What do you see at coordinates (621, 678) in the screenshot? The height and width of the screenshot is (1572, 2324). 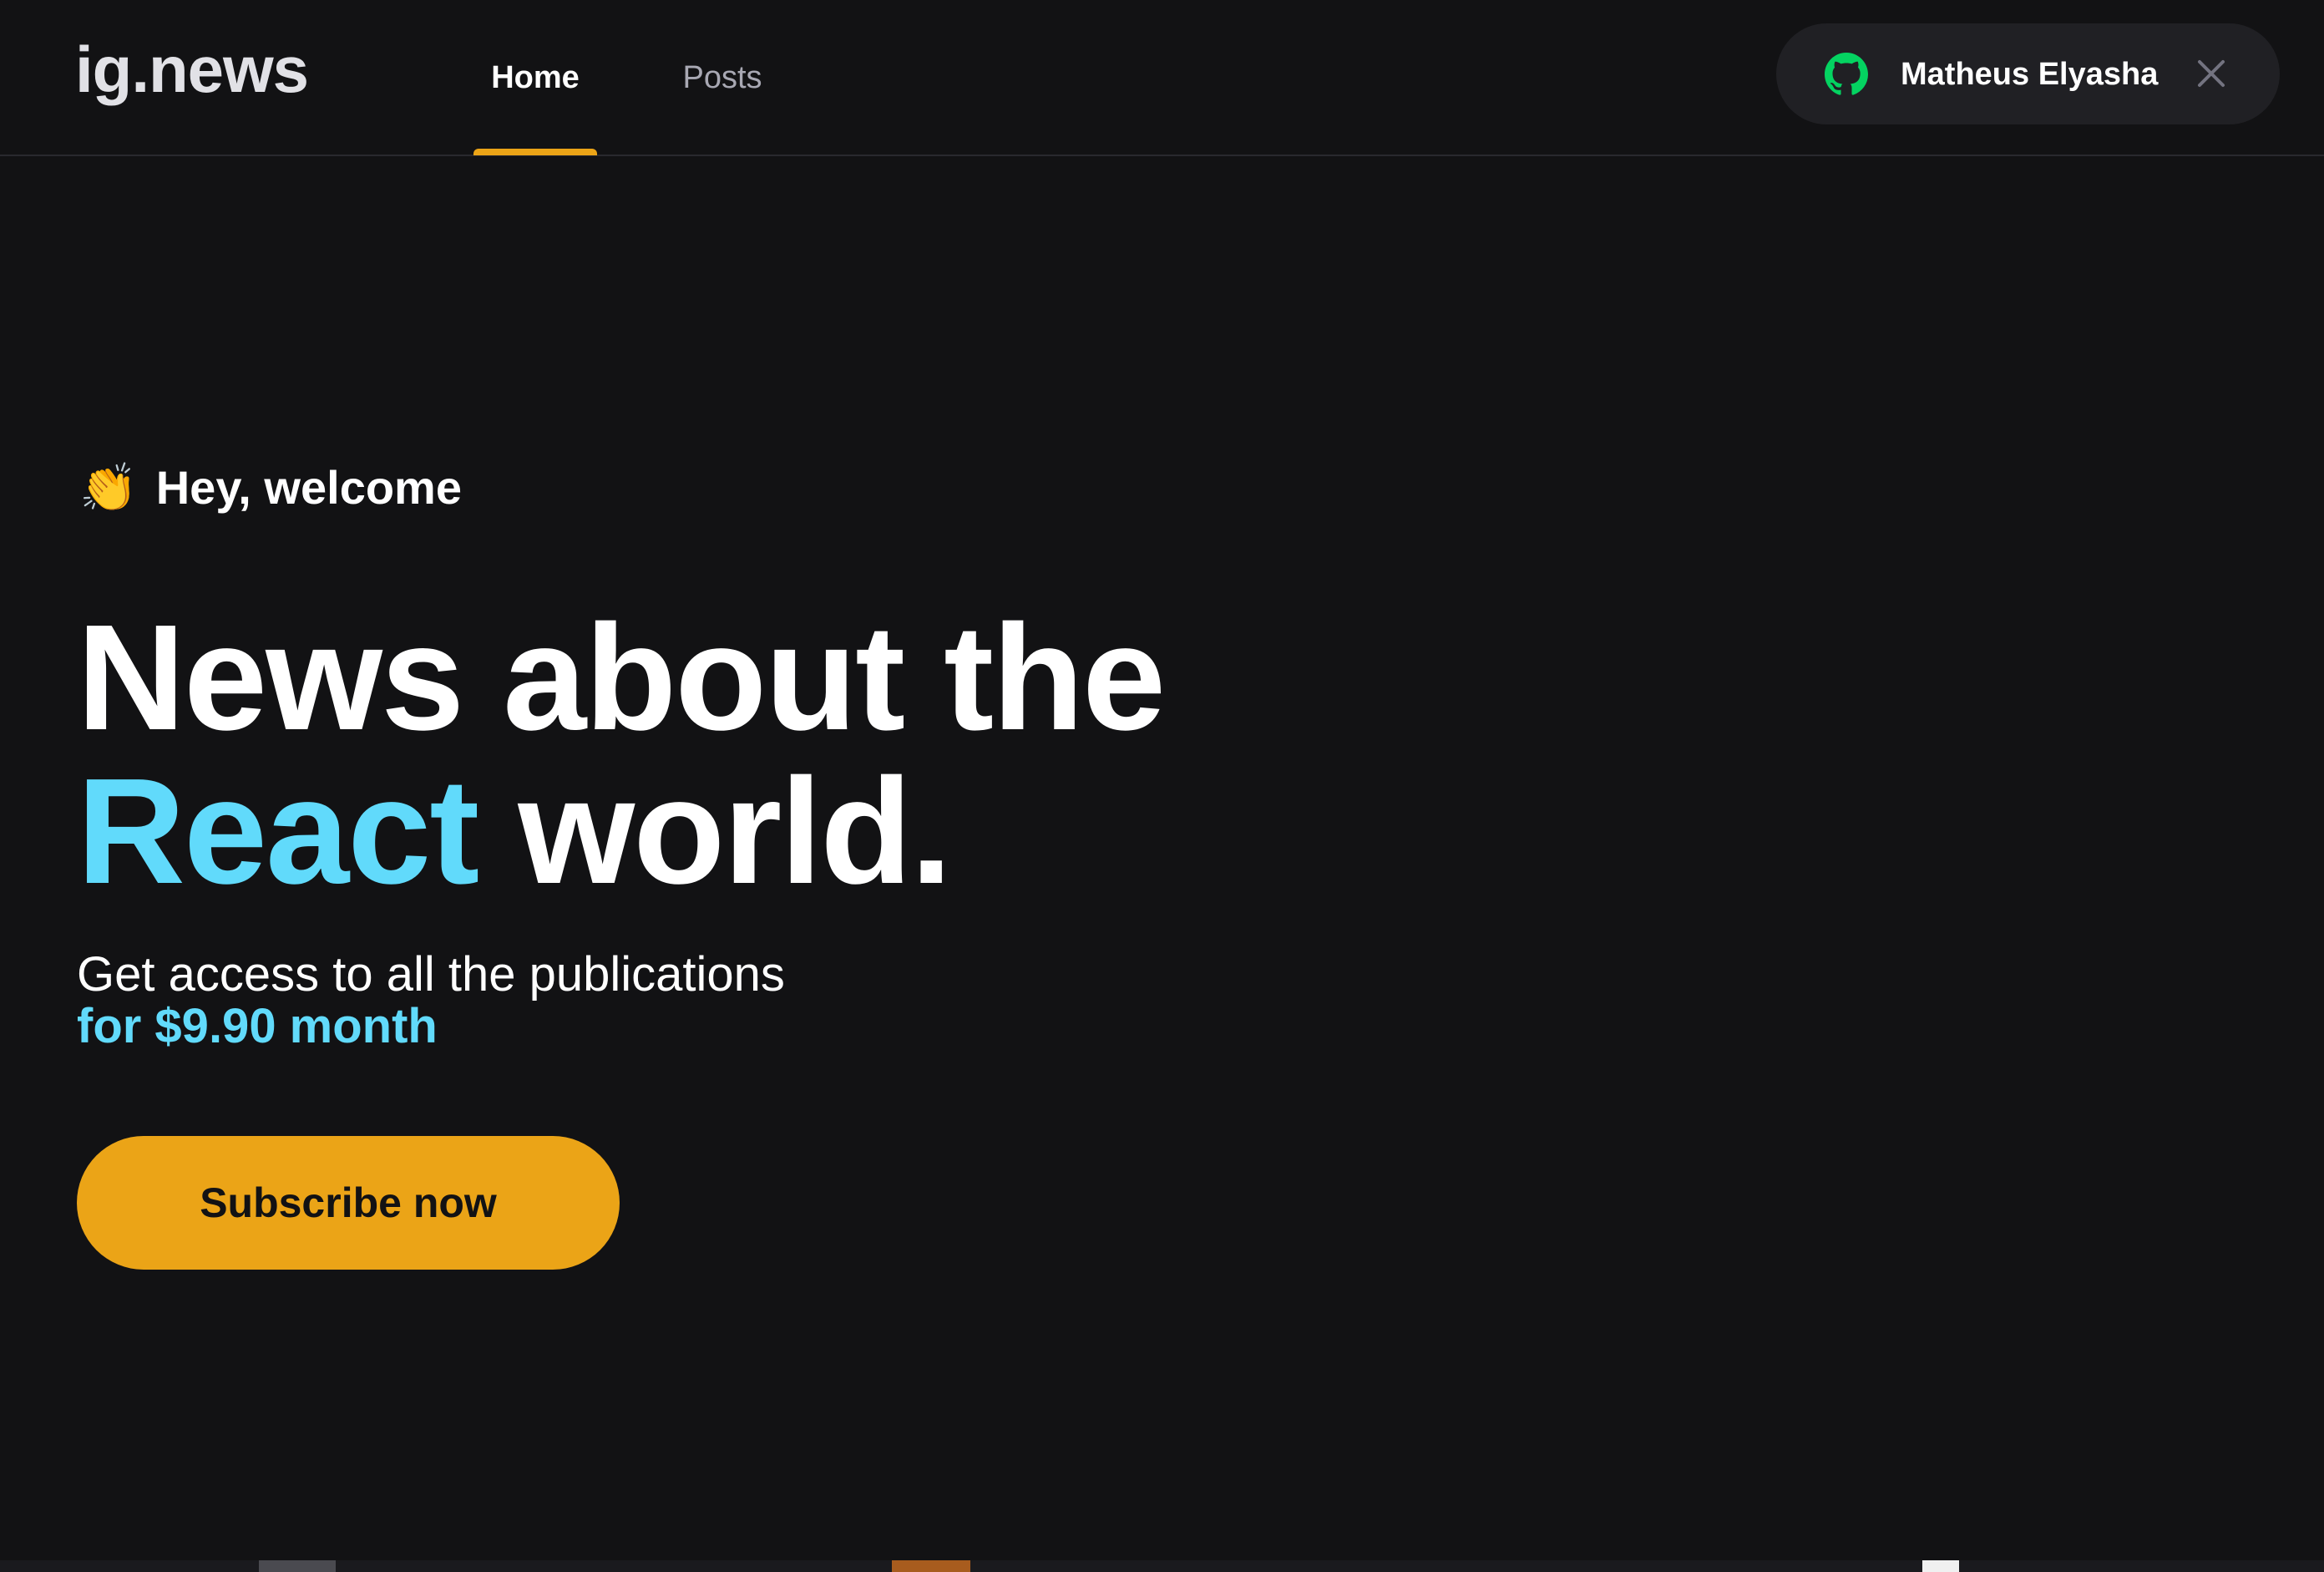 I see `hero-title-line1: News about the` at bounding box center [621, 678].